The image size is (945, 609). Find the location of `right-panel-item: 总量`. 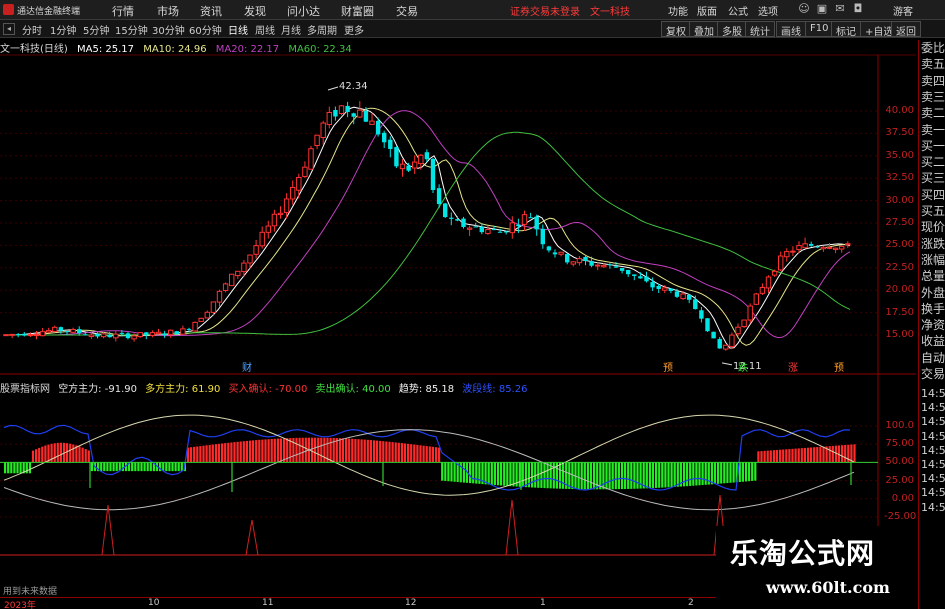

right-panel-item: 总量 is located at coordinates (933, 276).